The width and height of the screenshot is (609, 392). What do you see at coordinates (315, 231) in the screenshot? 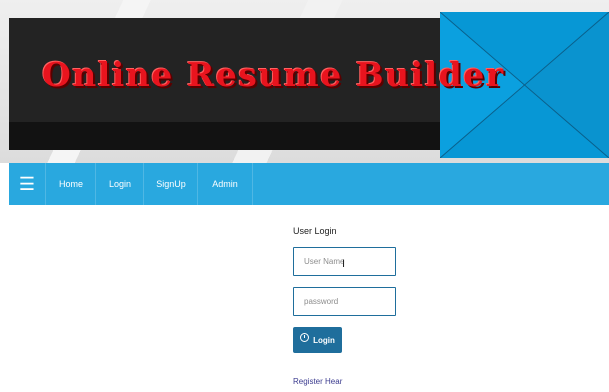
I see `login-heading: User Login` at bounding box center [315, 231].